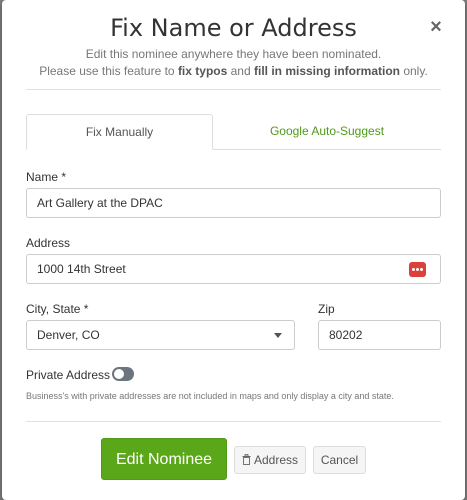  I want to click on private-address-label: Private Address, so click(68, 375).